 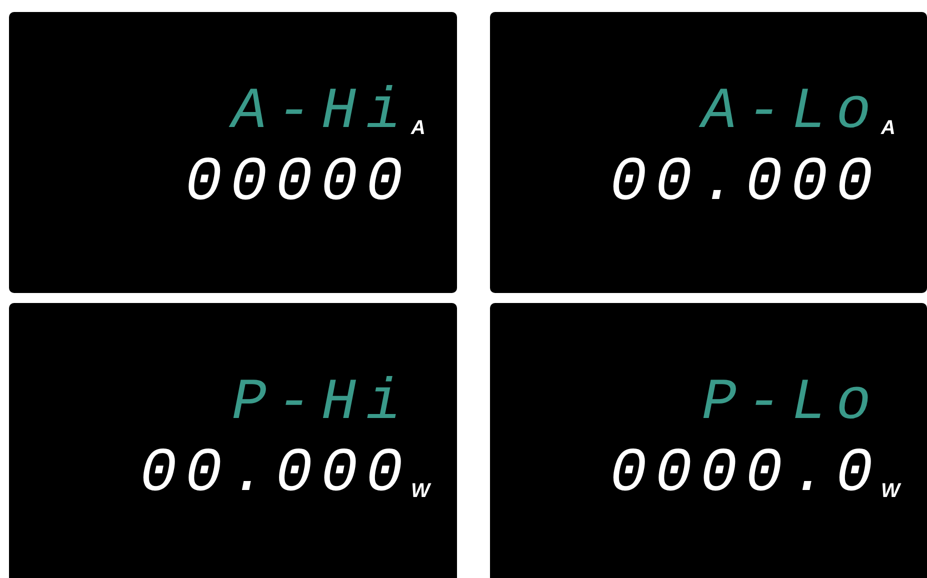 I want to click on mode-label: P-Lo, so click(x=791, y=404).